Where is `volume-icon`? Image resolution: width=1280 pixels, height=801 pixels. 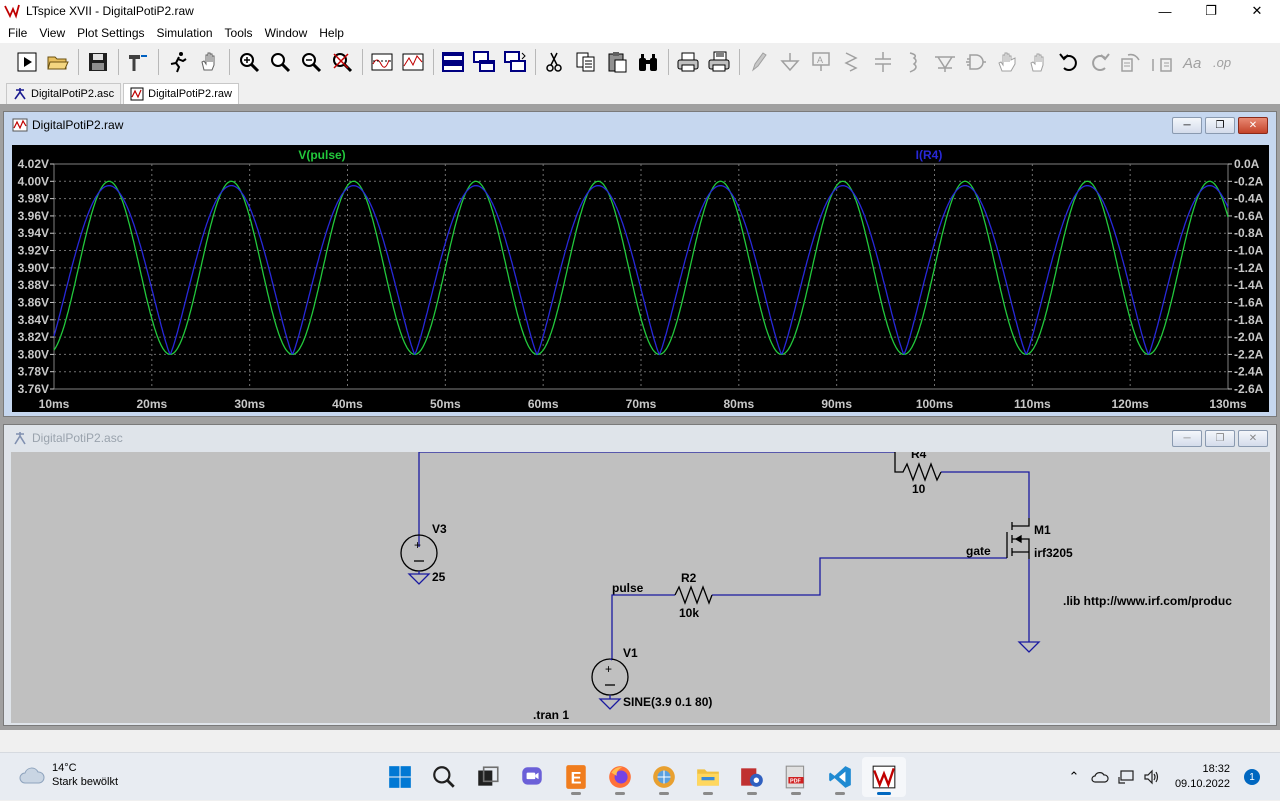
volume-icon is located at coordinates (1152, 777).